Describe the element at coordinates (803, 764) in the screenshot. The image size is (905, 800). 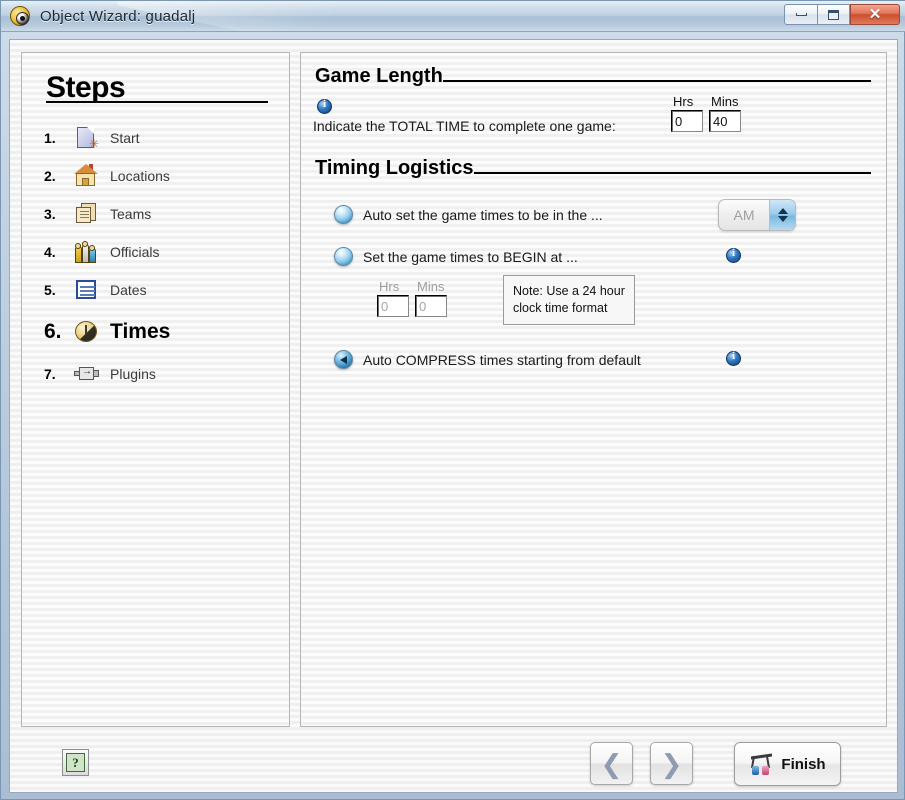
I see `finish-label: Finish` at that location.